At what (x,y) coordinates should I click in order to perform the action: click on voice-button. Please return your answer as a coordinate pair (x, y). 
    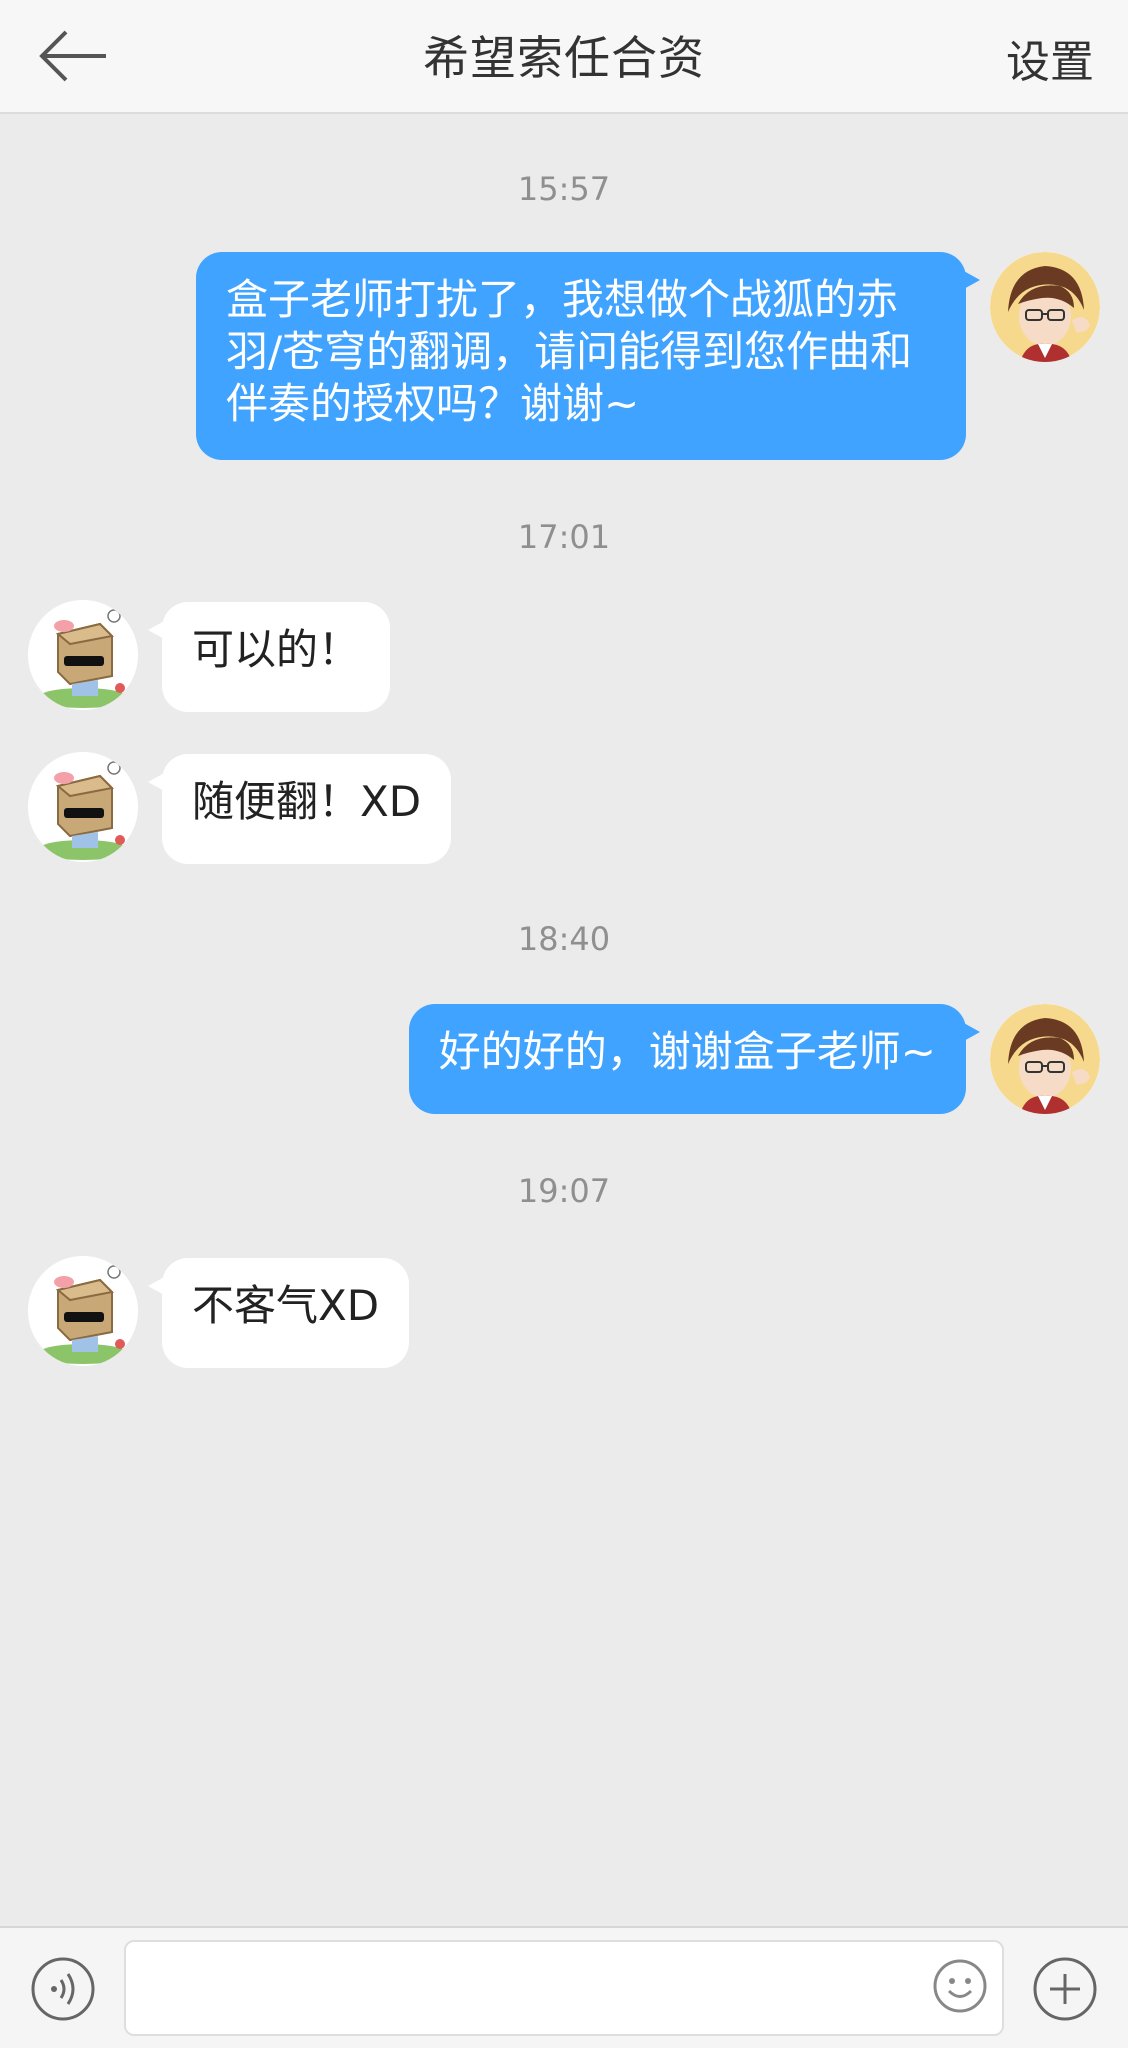
    Looking at the image, I should click on (63, 1989).